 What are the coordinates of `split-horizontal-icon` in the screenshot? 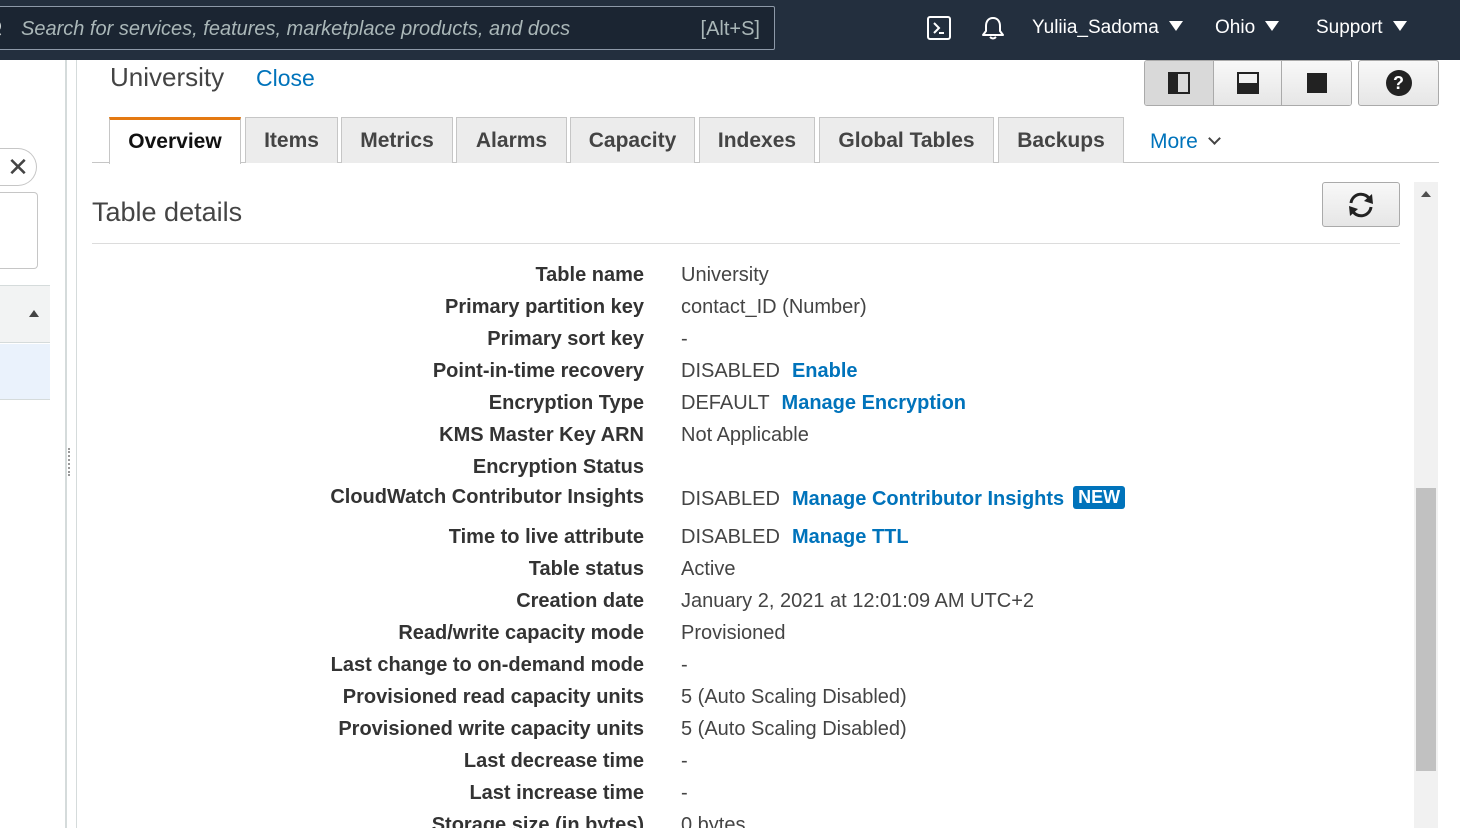 It's located at (1247, 83).